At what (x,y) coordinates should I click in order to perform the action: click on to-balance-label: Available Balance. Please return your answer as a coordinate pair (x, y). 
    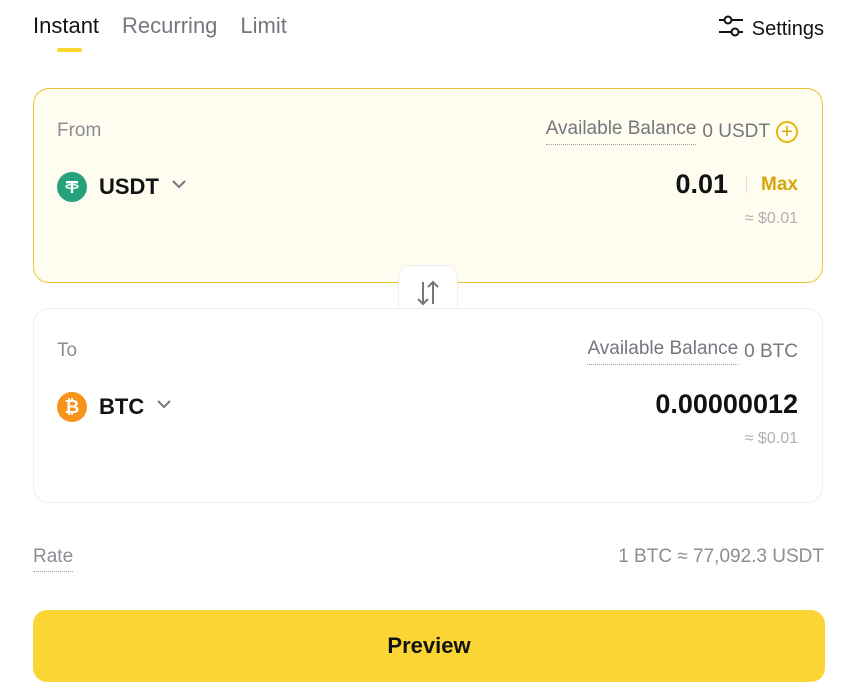
    Looking at the image, I should click on (663, 351).